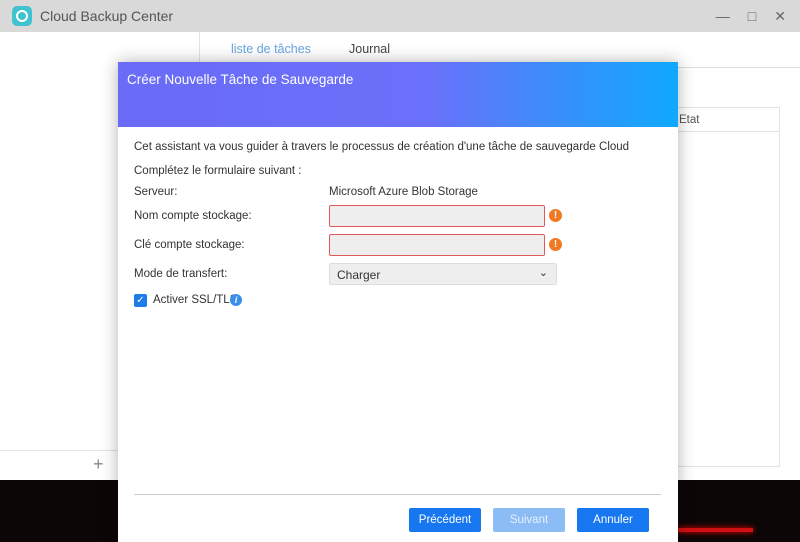 The height and width of the screenshot is (542, 800). I want to click on dialog-header: Créer Nouvelle Tâche de Sauvegarde, so click(398, 94).